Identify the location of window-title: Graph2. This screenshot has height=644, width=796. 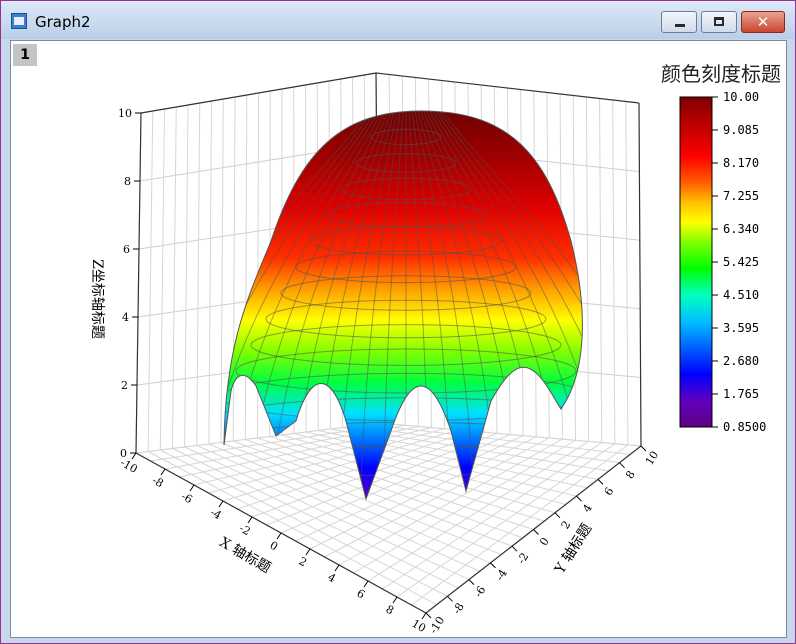
(63, 22).